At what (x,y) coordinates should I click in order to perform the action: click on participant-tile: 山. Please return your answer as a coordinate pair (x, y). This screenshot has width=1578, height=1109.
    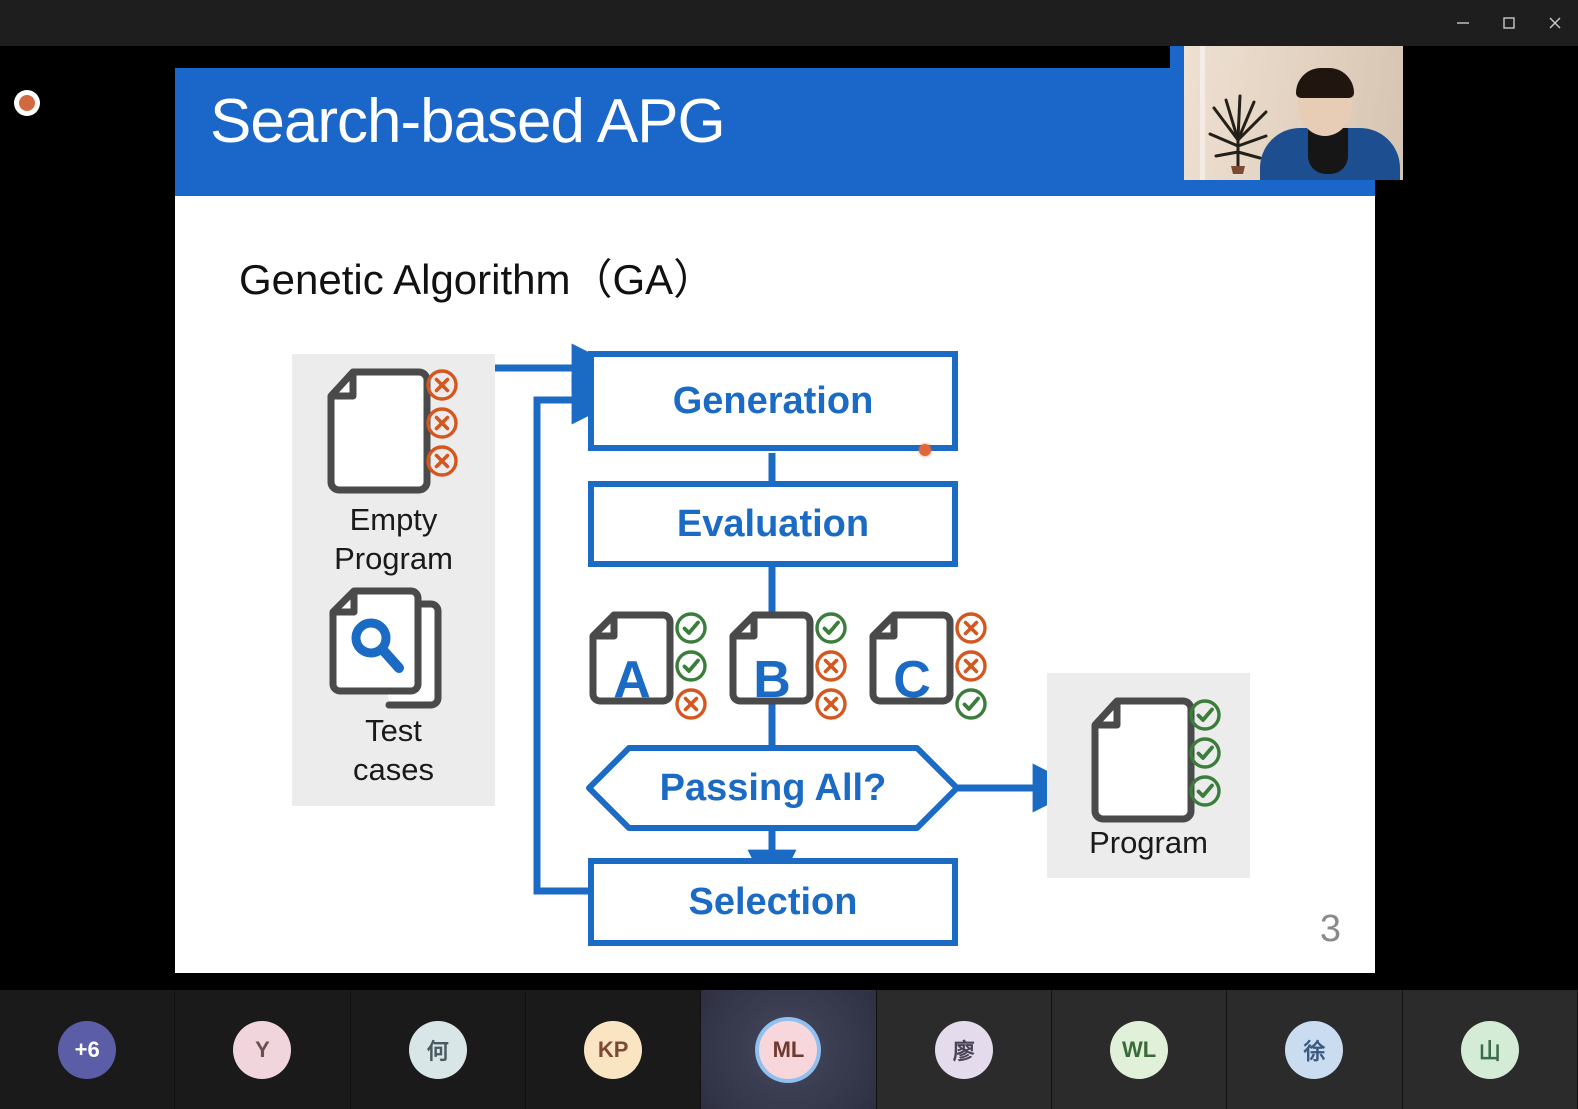
    Looking at the image, I should click on (1490, 1049).